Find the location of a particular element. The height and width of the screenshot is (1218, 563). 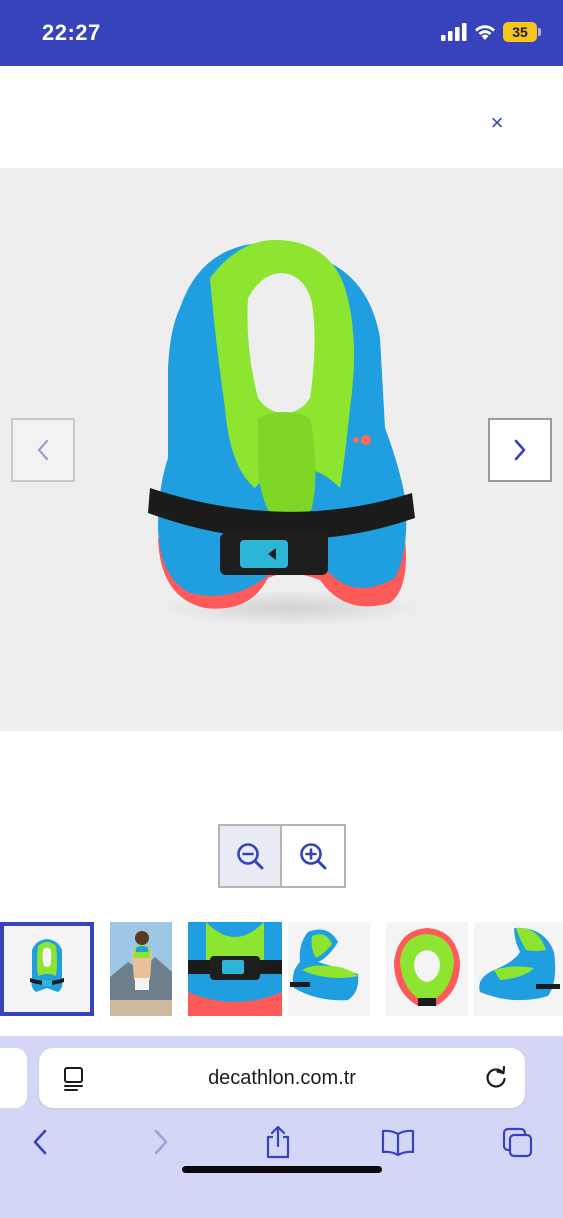

tabs-icon is located at coordinates (517, 1142).